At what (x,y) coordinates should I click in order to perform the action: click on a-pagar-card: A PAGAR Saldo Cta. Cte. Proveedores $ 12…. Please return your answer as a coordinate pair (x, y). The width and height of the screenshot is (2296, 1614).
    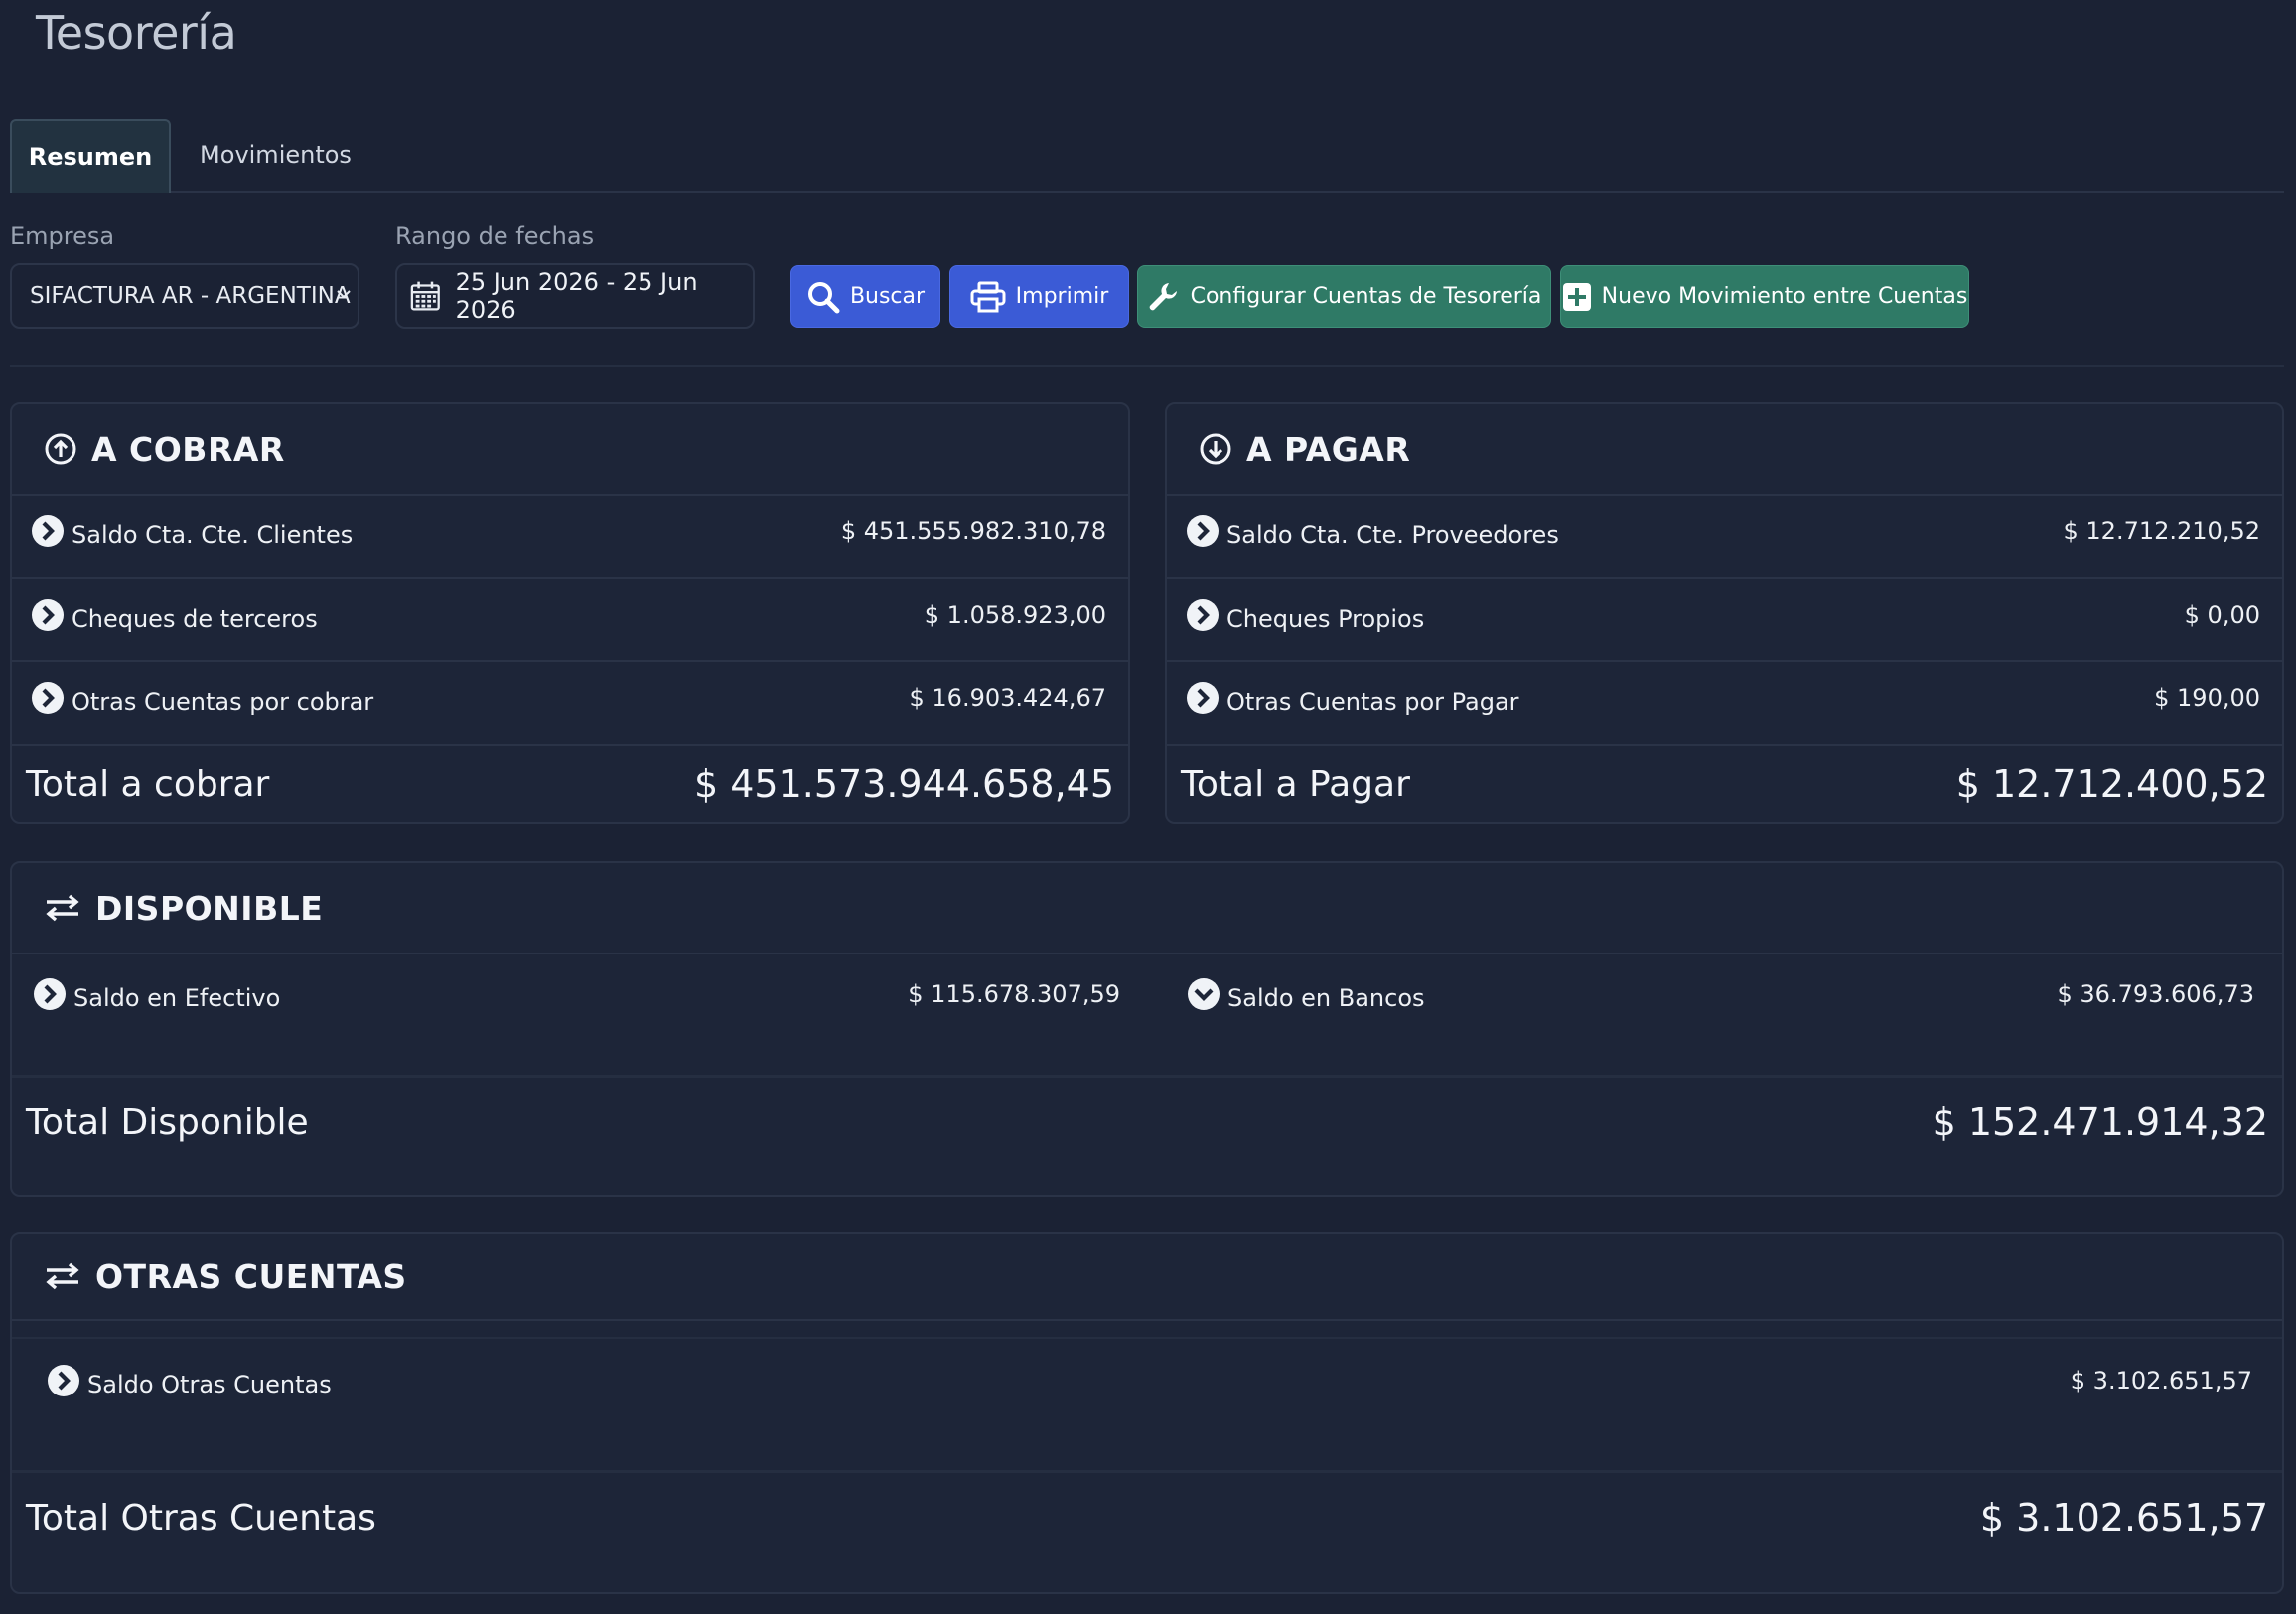
    Looking at the image, I should click on (1724, 613).